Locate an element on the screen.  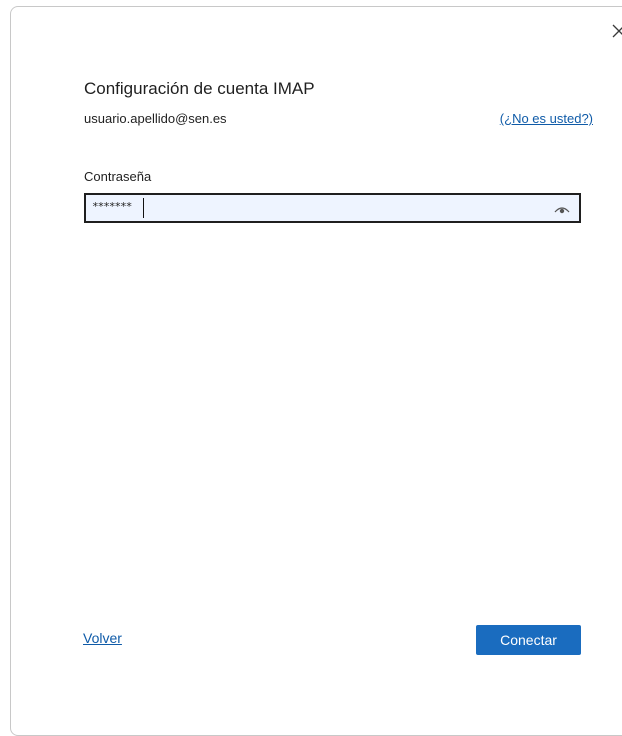
close-button is located at coordinates (614, 31).